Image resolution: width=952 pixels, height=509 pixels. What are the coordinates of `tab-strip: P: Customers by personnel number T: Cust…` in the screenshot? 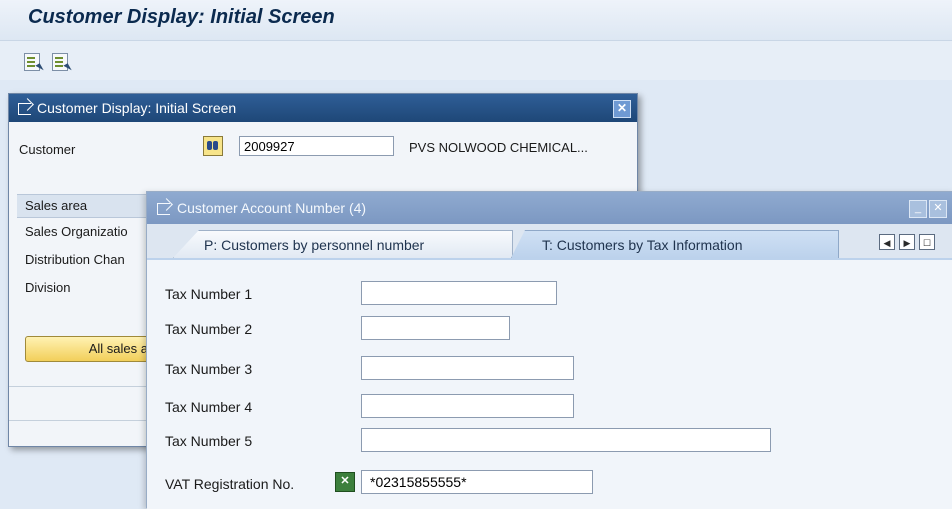 It's located at (549, 241).